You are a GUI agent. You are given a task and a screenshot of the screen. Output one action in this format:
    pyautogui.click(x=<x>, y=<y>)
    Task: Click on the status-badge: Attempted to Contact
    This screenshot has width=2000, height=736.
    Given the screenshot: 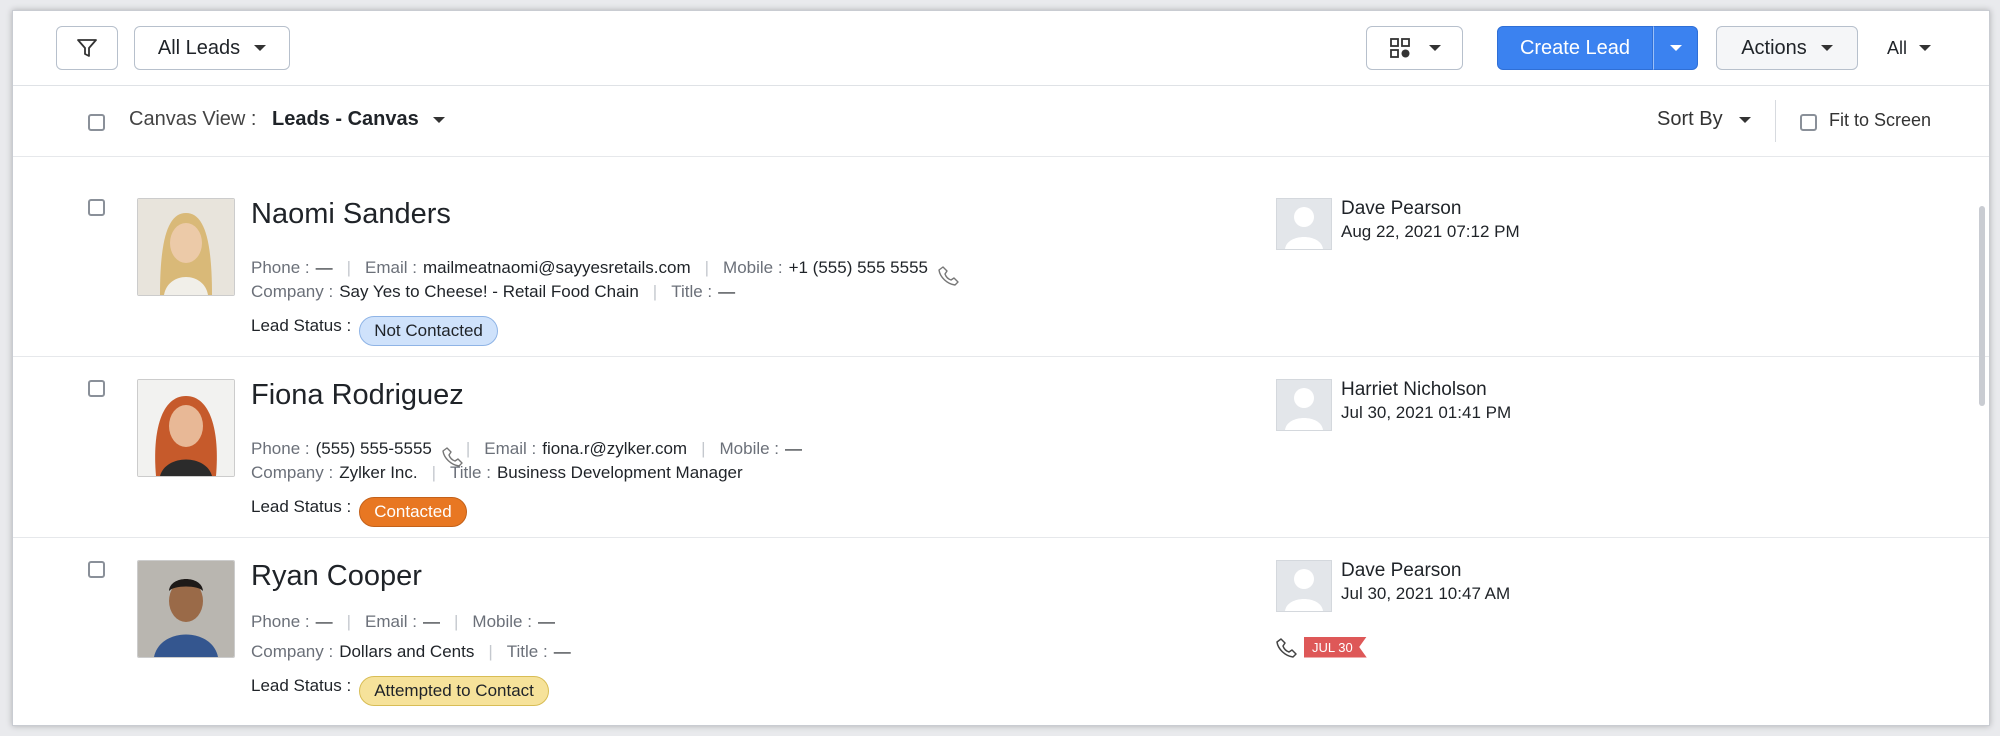 What is the action you would take?
    pyautogui.click(x=454, y=691)
    